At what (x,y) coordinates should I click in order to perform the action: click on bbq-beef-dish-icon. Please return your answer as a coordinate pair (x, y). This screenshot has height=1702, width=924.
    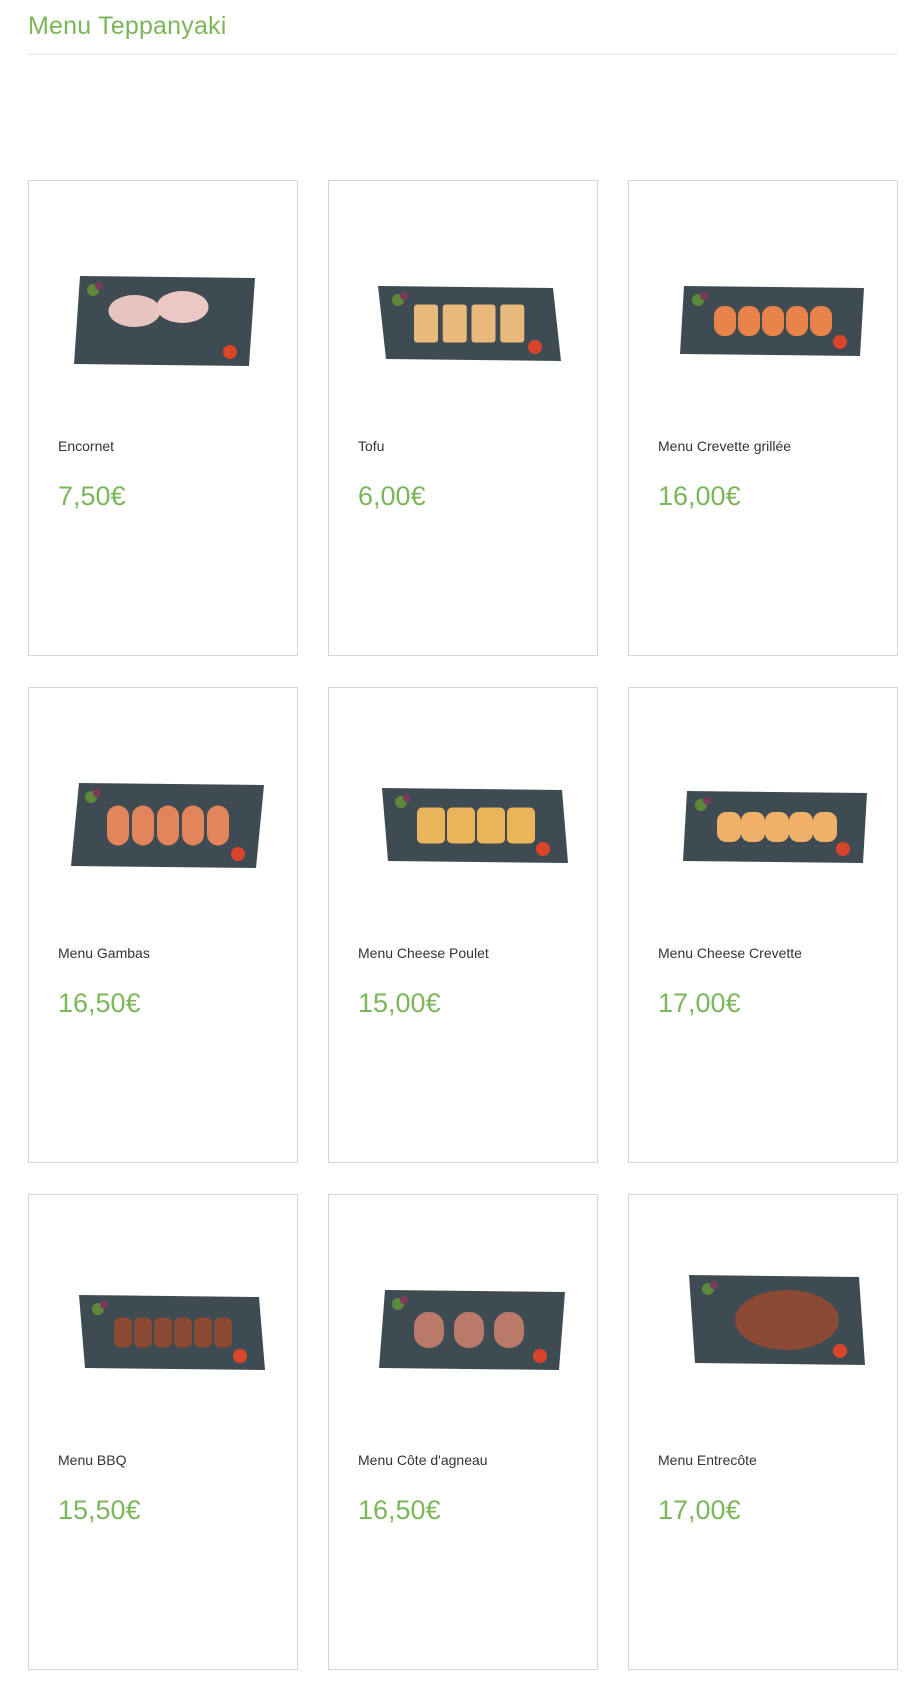
    Looking at the image, I should click on (172, 1332).